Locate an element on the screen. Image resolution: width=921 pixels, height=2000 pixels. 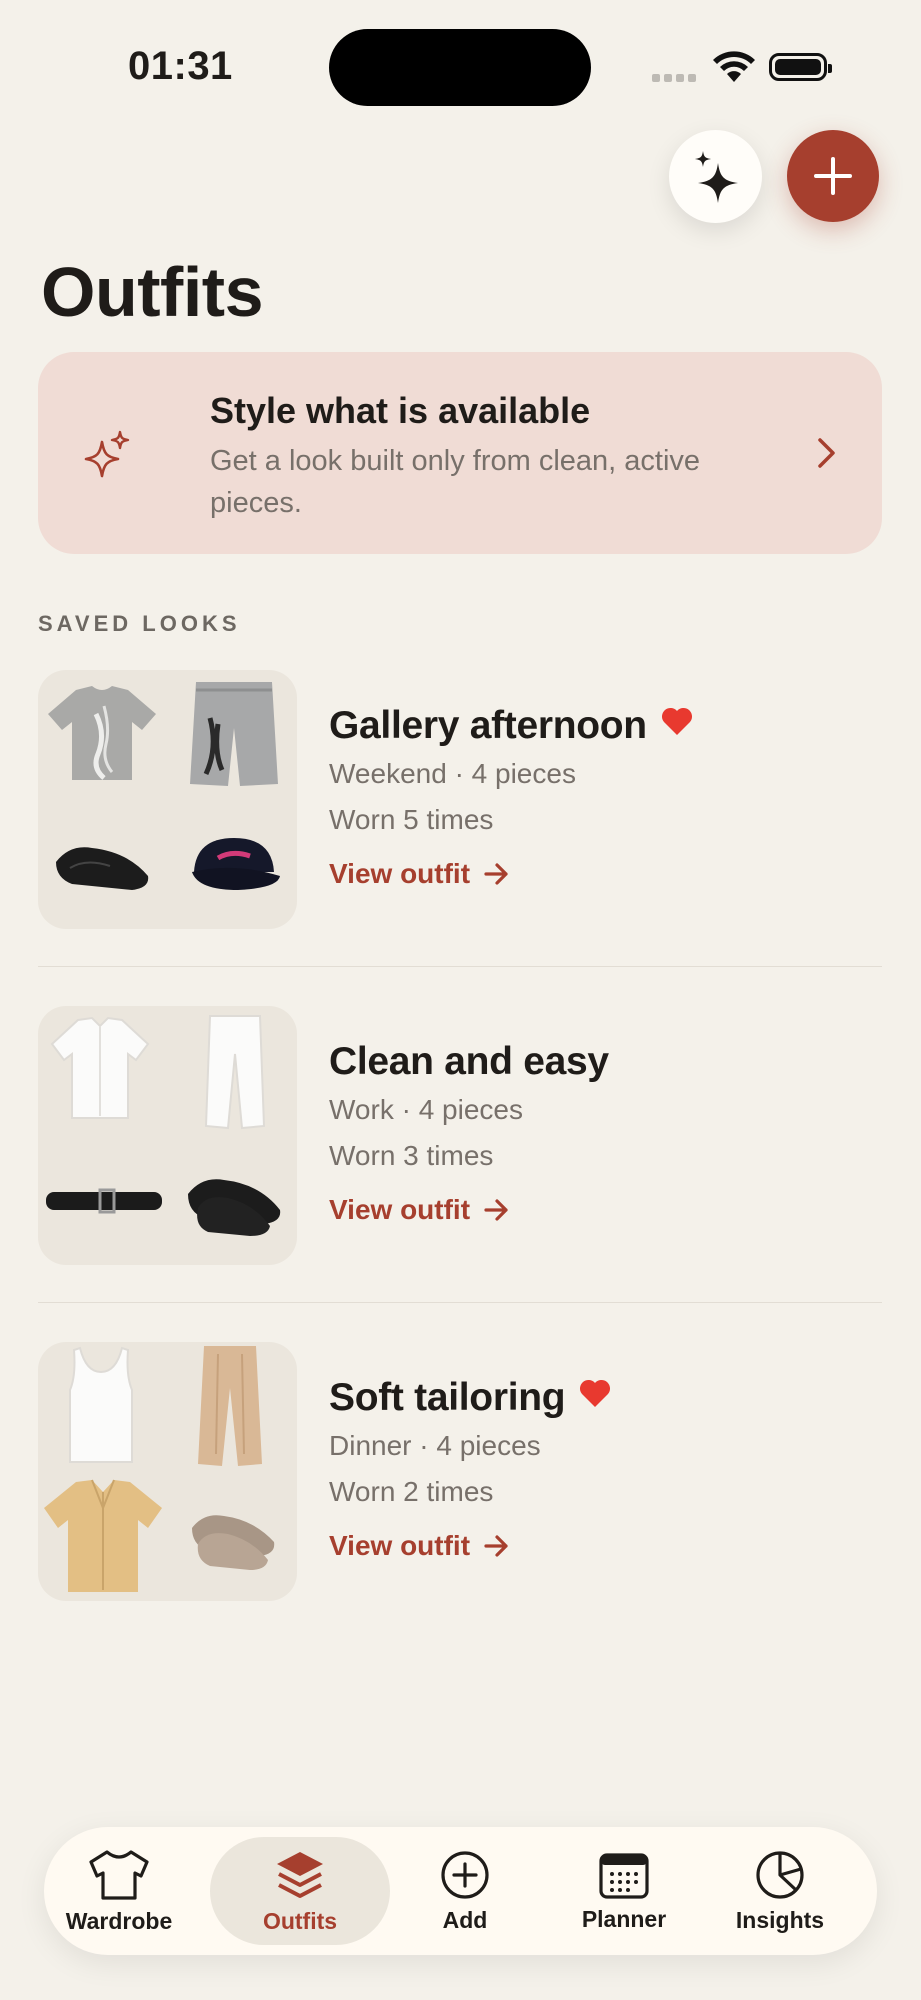
plus-circle-icon is located at coordinates (465, 1874).